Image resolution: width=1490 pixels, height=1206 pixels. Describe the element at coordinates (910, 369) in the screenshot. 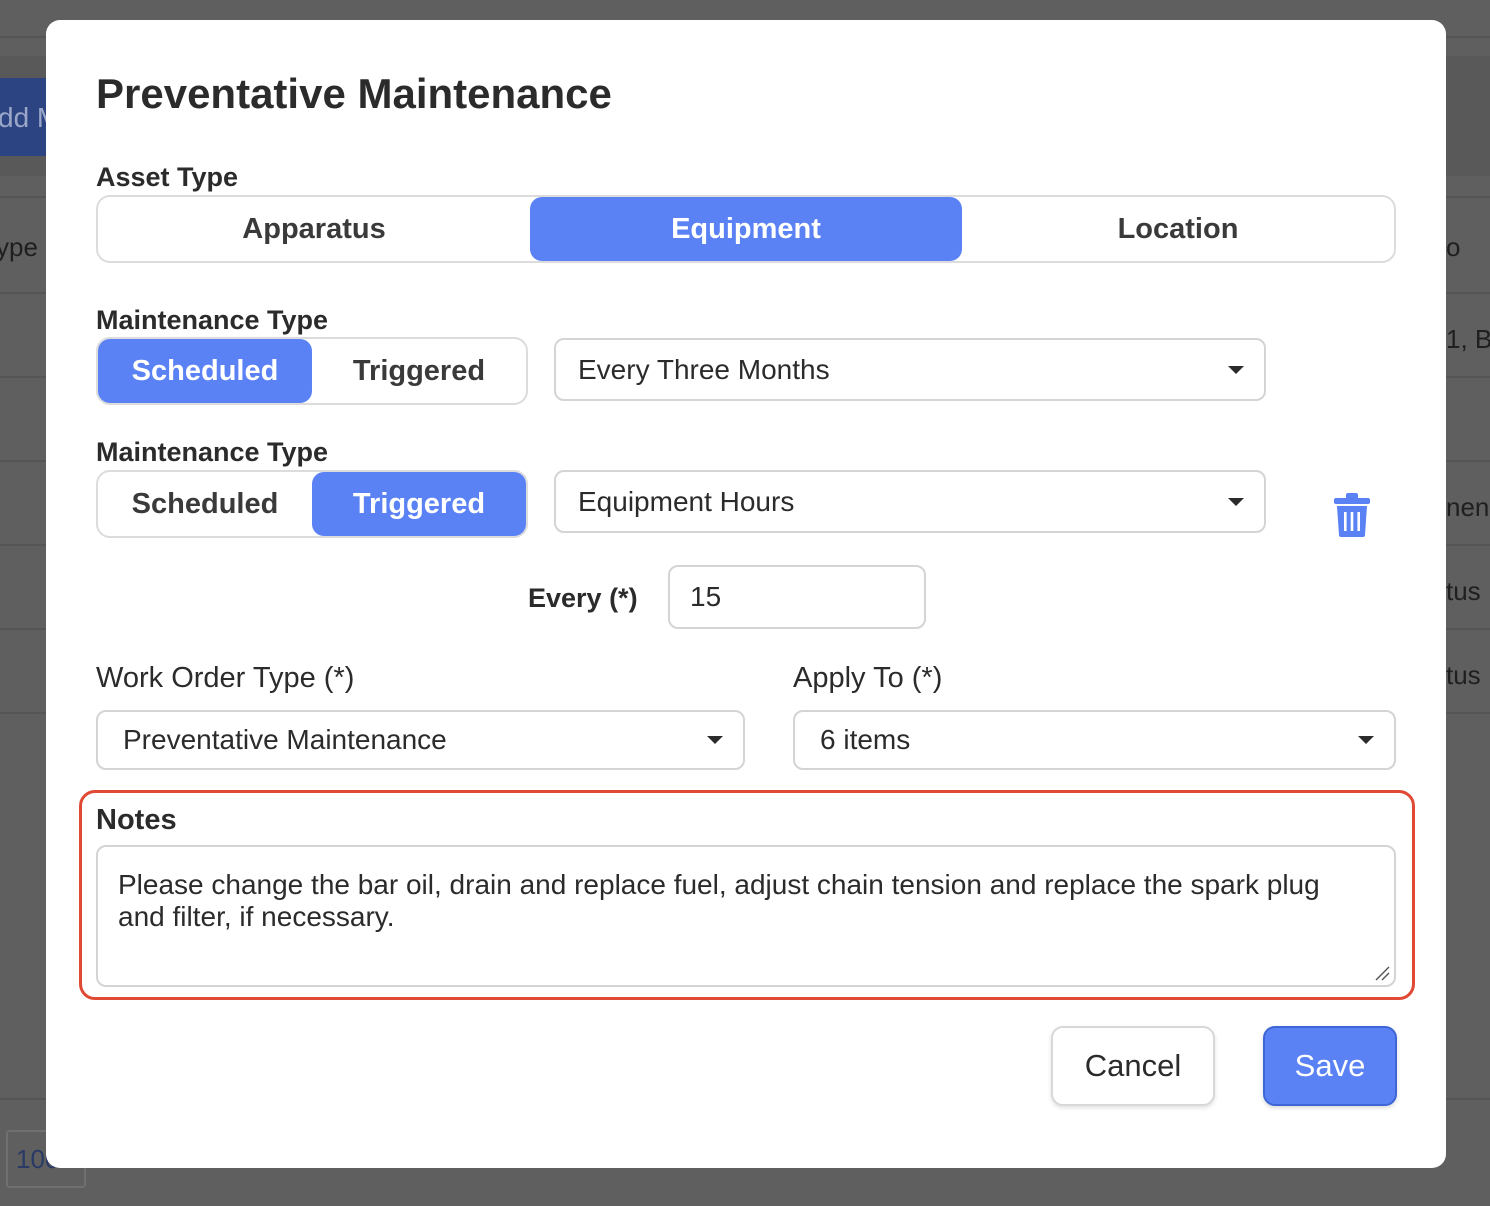

I see `frequency-dropdown: Every Three Months` at that location.